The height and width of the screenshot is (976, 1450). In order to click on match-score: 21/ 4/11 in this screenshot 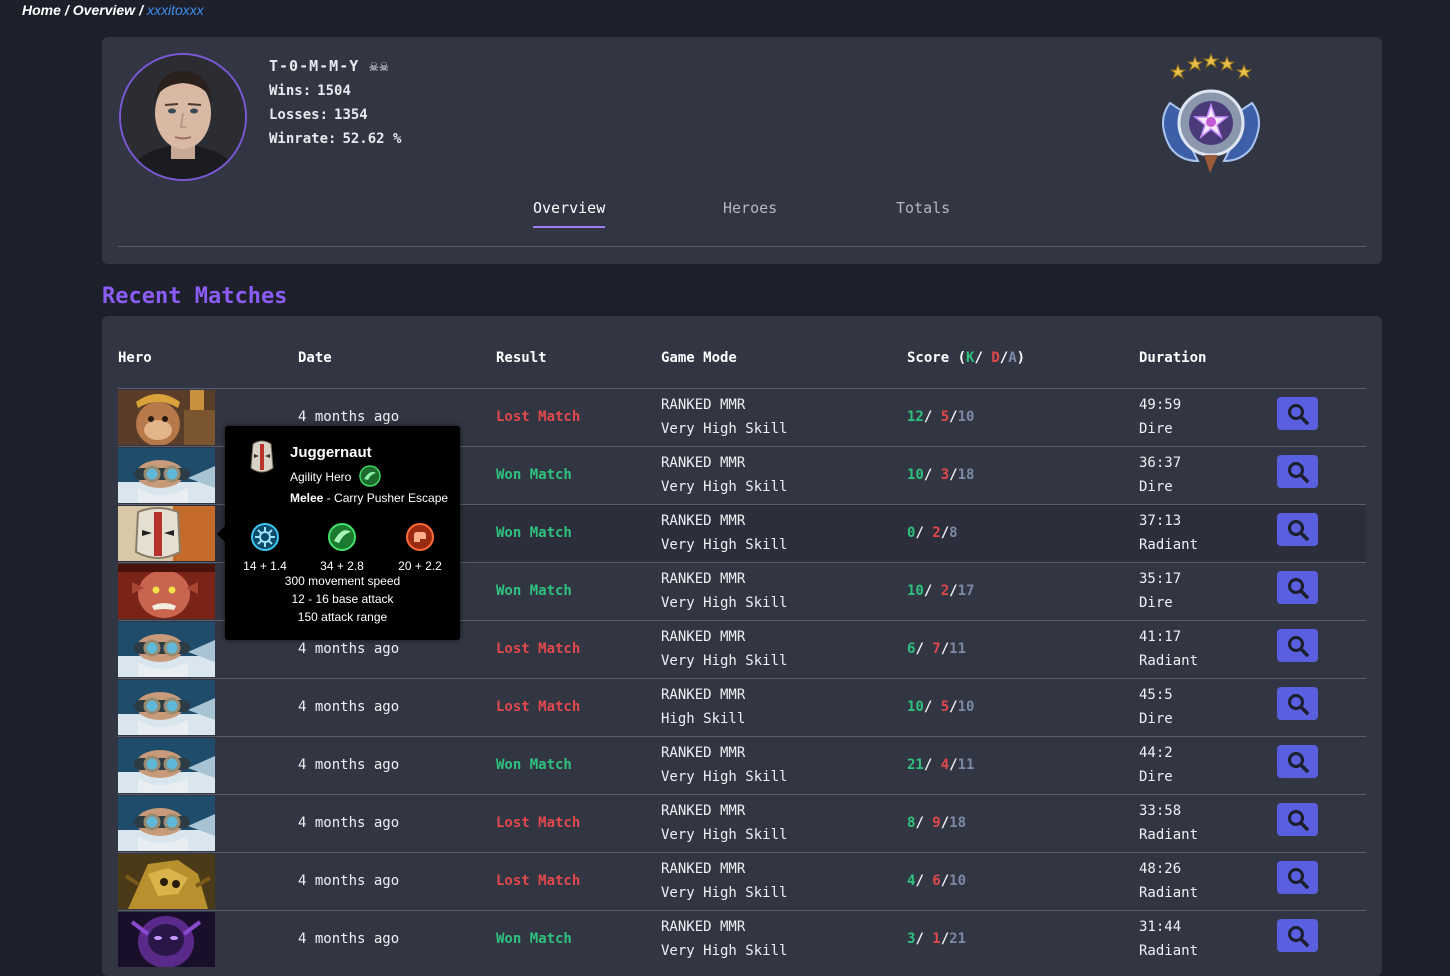, I will do `click(940, 765)`.